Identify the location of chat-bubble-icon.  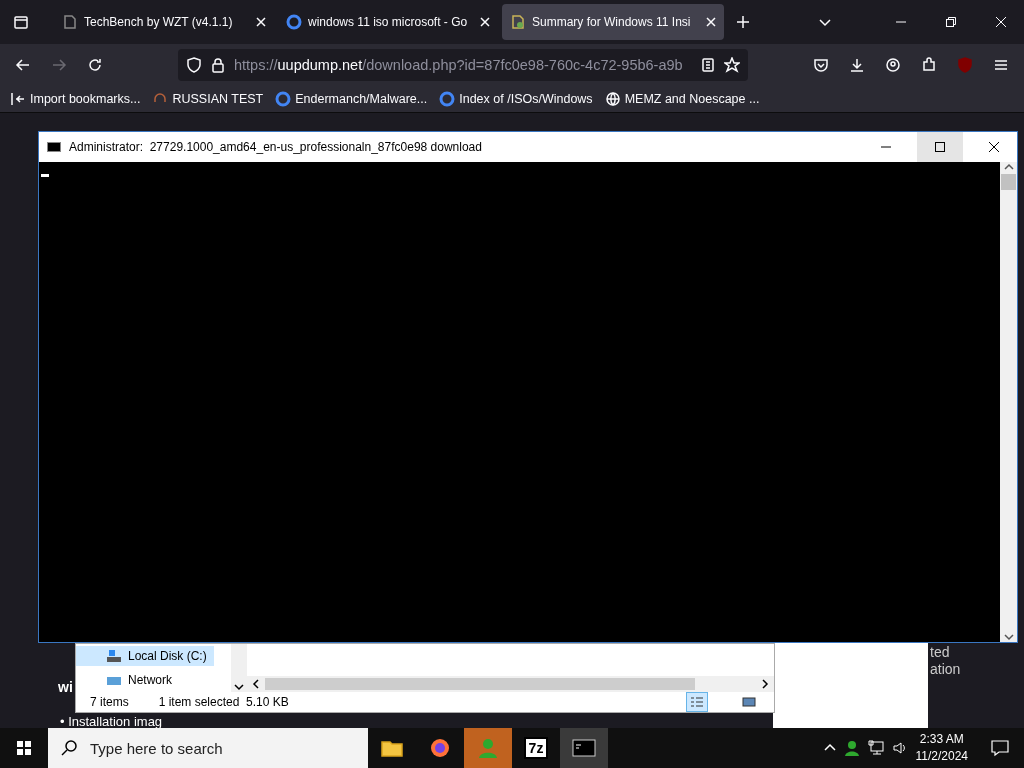
(1000, 748).